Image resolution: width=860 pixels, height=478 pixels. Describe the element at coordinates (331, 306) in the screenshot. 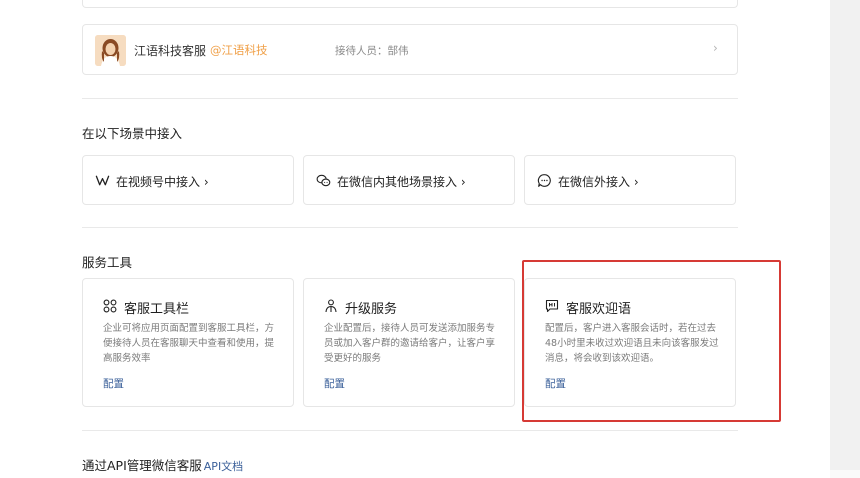

I see `upgrade-person-icon` at that location.